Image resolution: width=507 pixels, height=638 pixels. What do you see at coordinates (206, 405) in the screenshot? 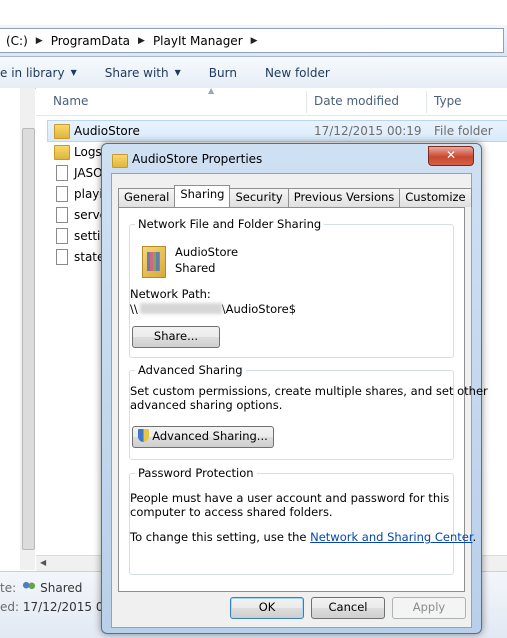
I see `advanced-description-2: advanced sharing options.` at bounding box center [206, 405].